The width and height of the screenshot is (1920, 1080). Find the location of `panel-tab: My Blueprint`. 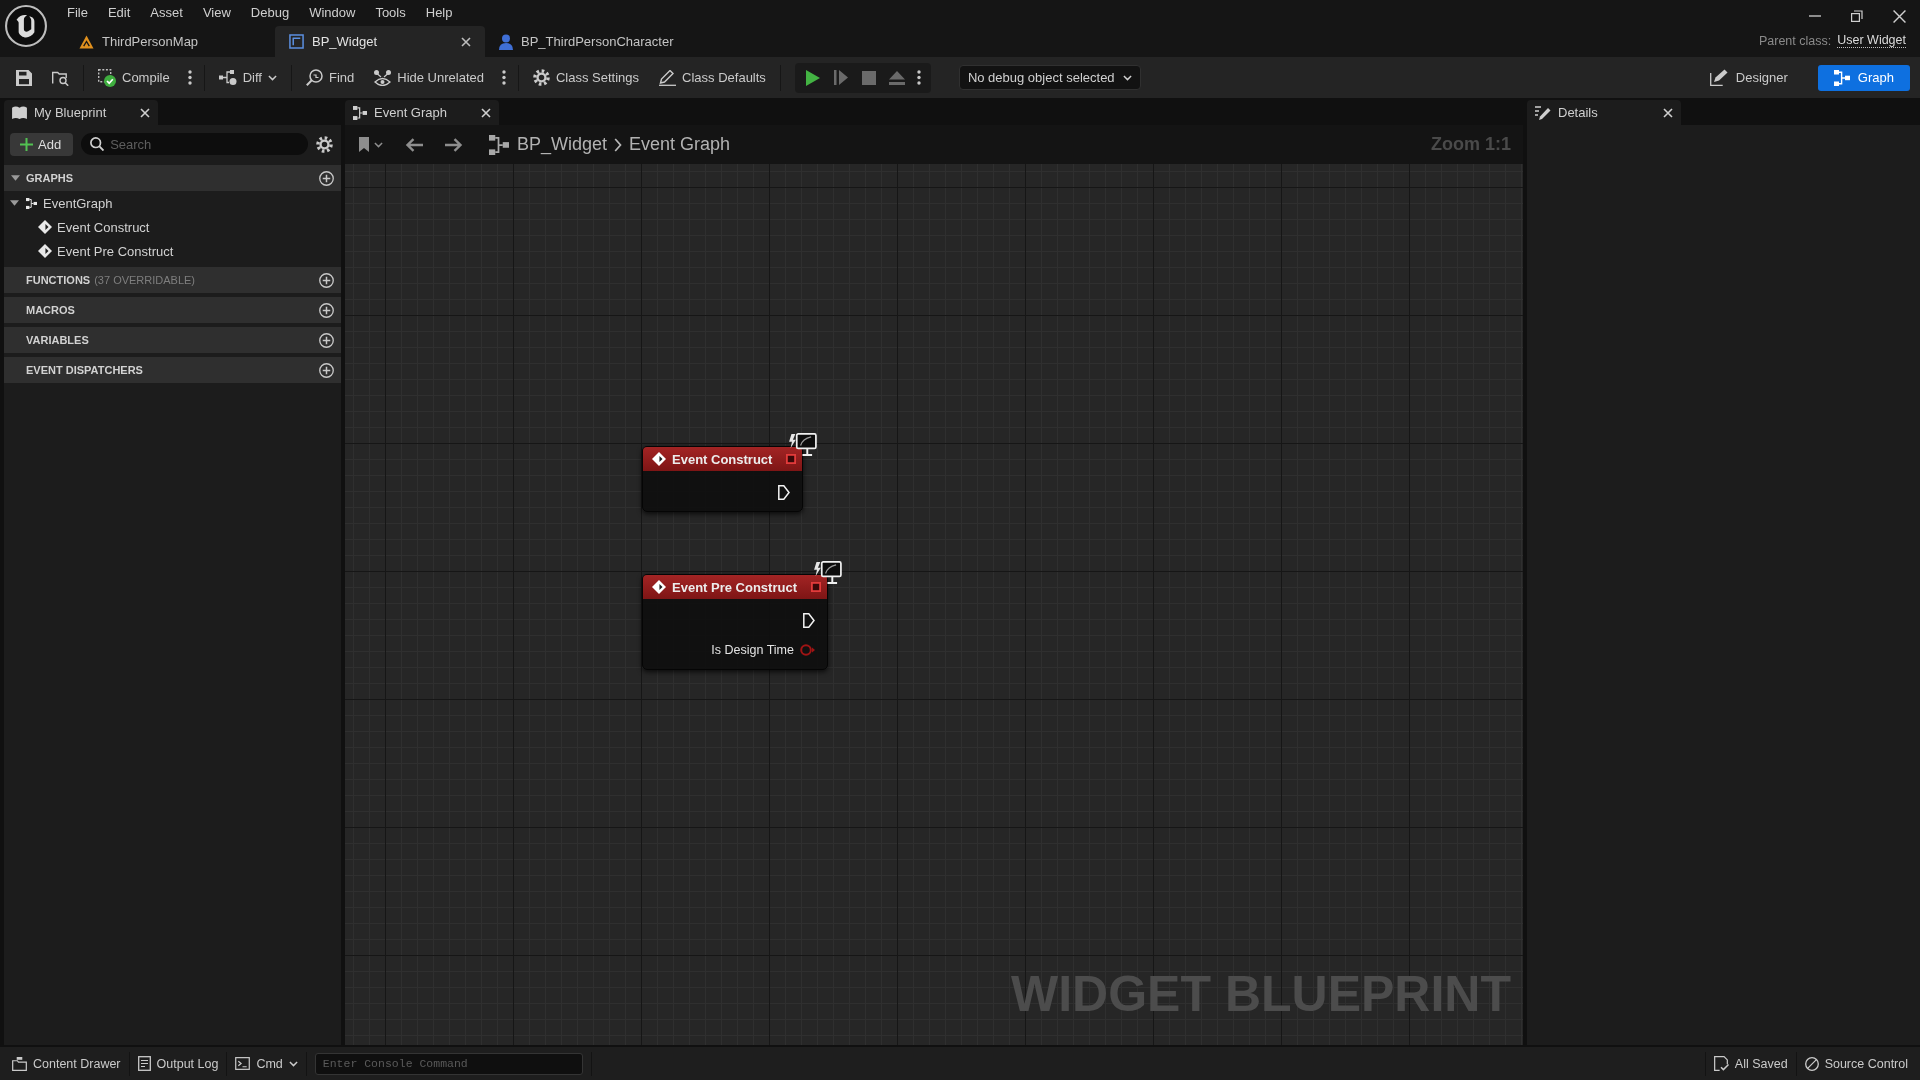

panel-tab: My Blueprint is located at coordinates (81, 112).